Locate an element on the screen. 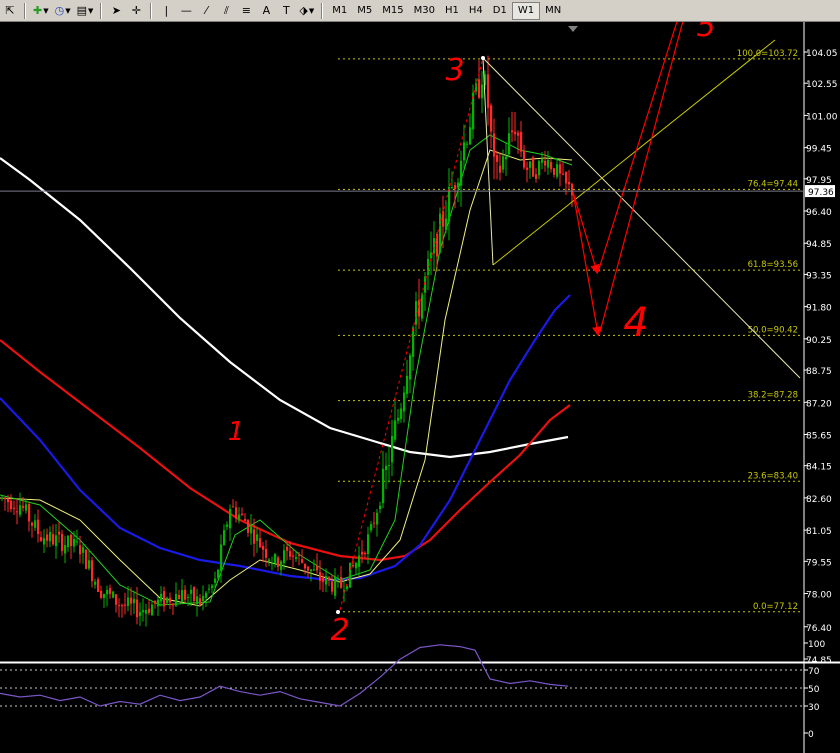 The image size is (840, 753). timeframe-bar: M1 M5 M15 M30 H1 H4 D1 W1 MN is located at coordinates (446, 10).